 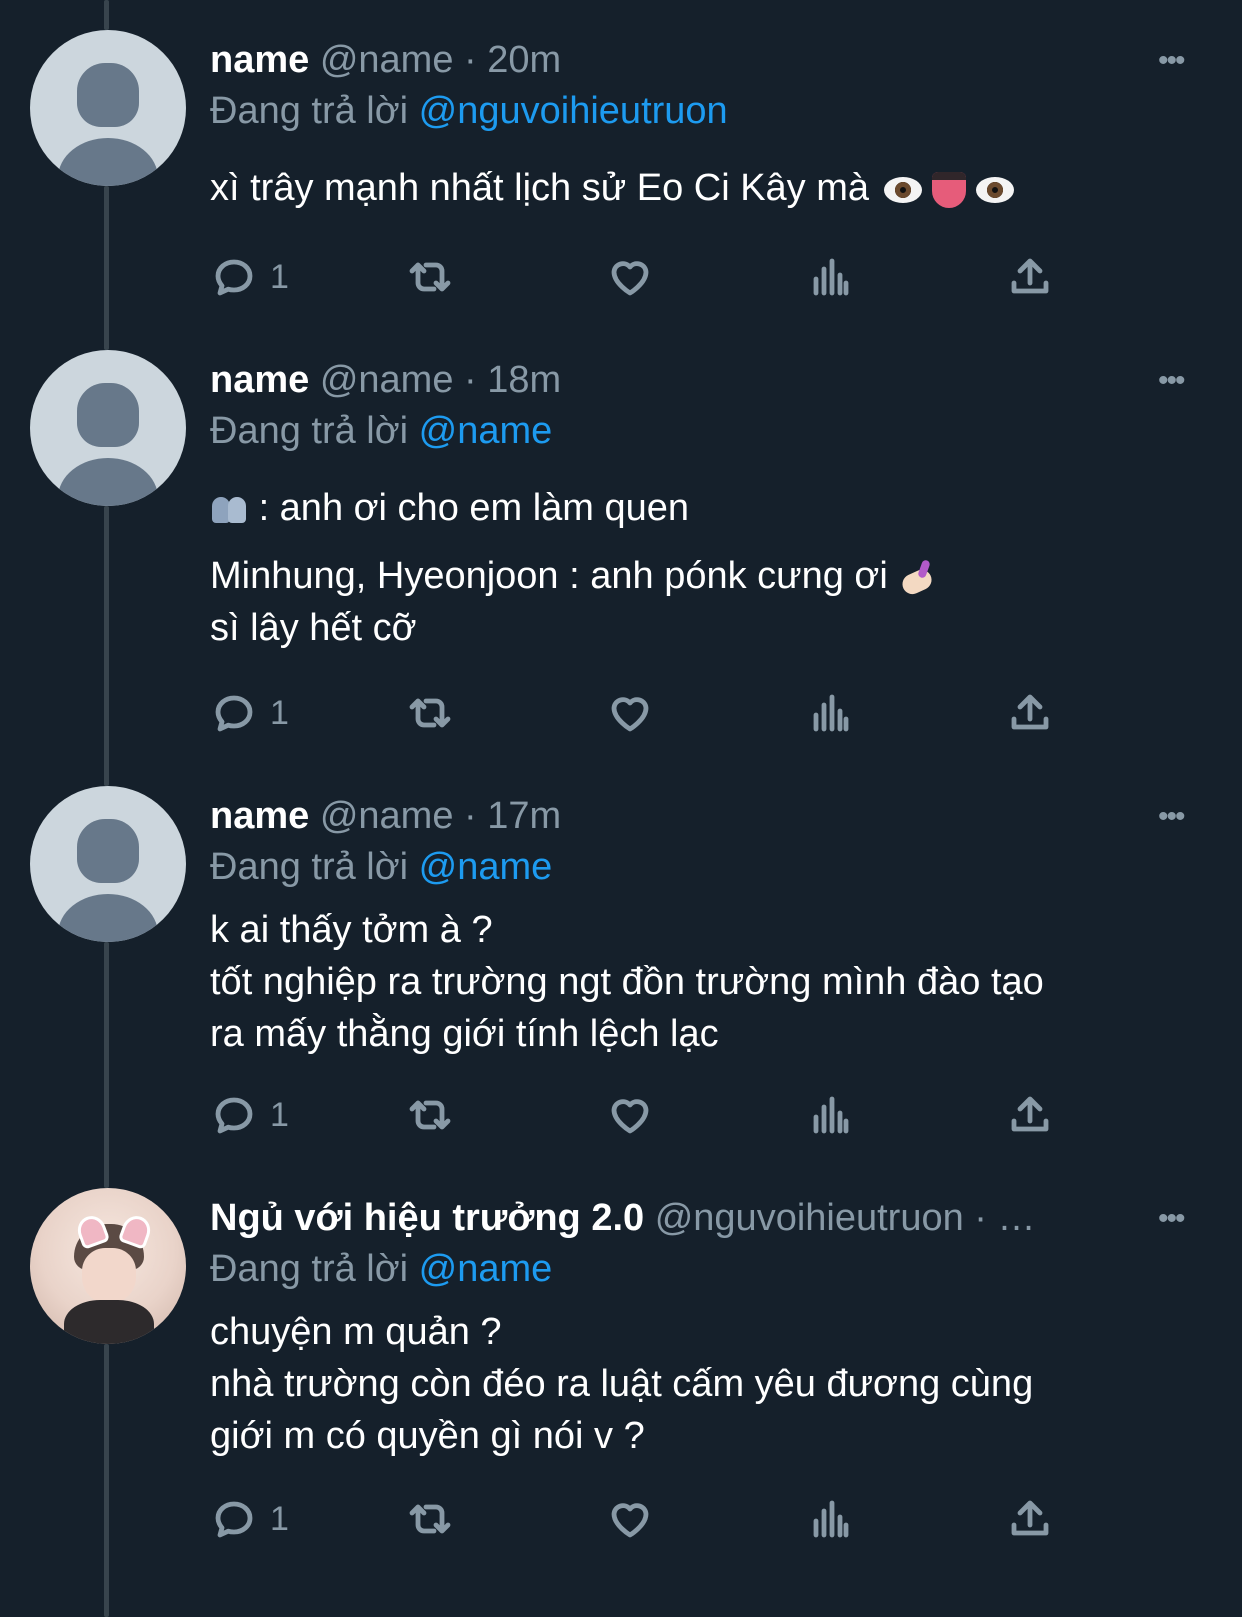 I want to click on tongue-emoji, so click(x=948, y=189).